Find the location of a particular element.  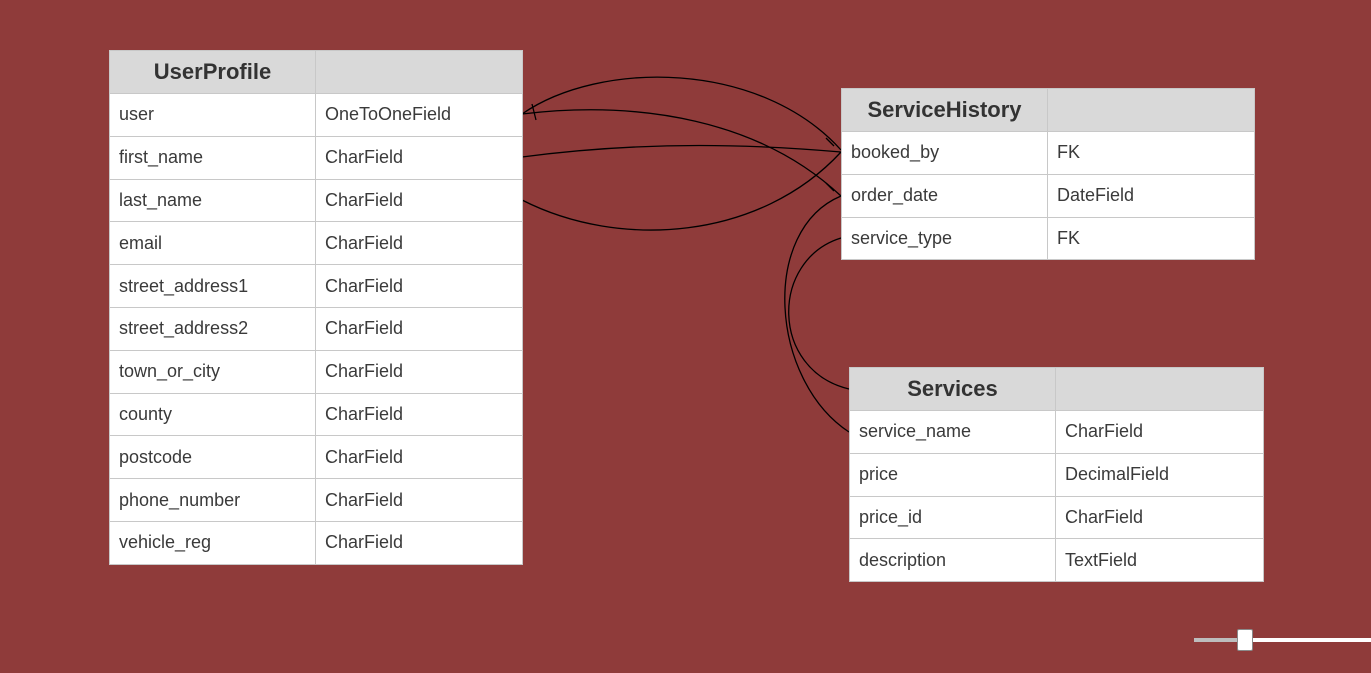

zoom-slider-track is located at coordinates (1308, 640).